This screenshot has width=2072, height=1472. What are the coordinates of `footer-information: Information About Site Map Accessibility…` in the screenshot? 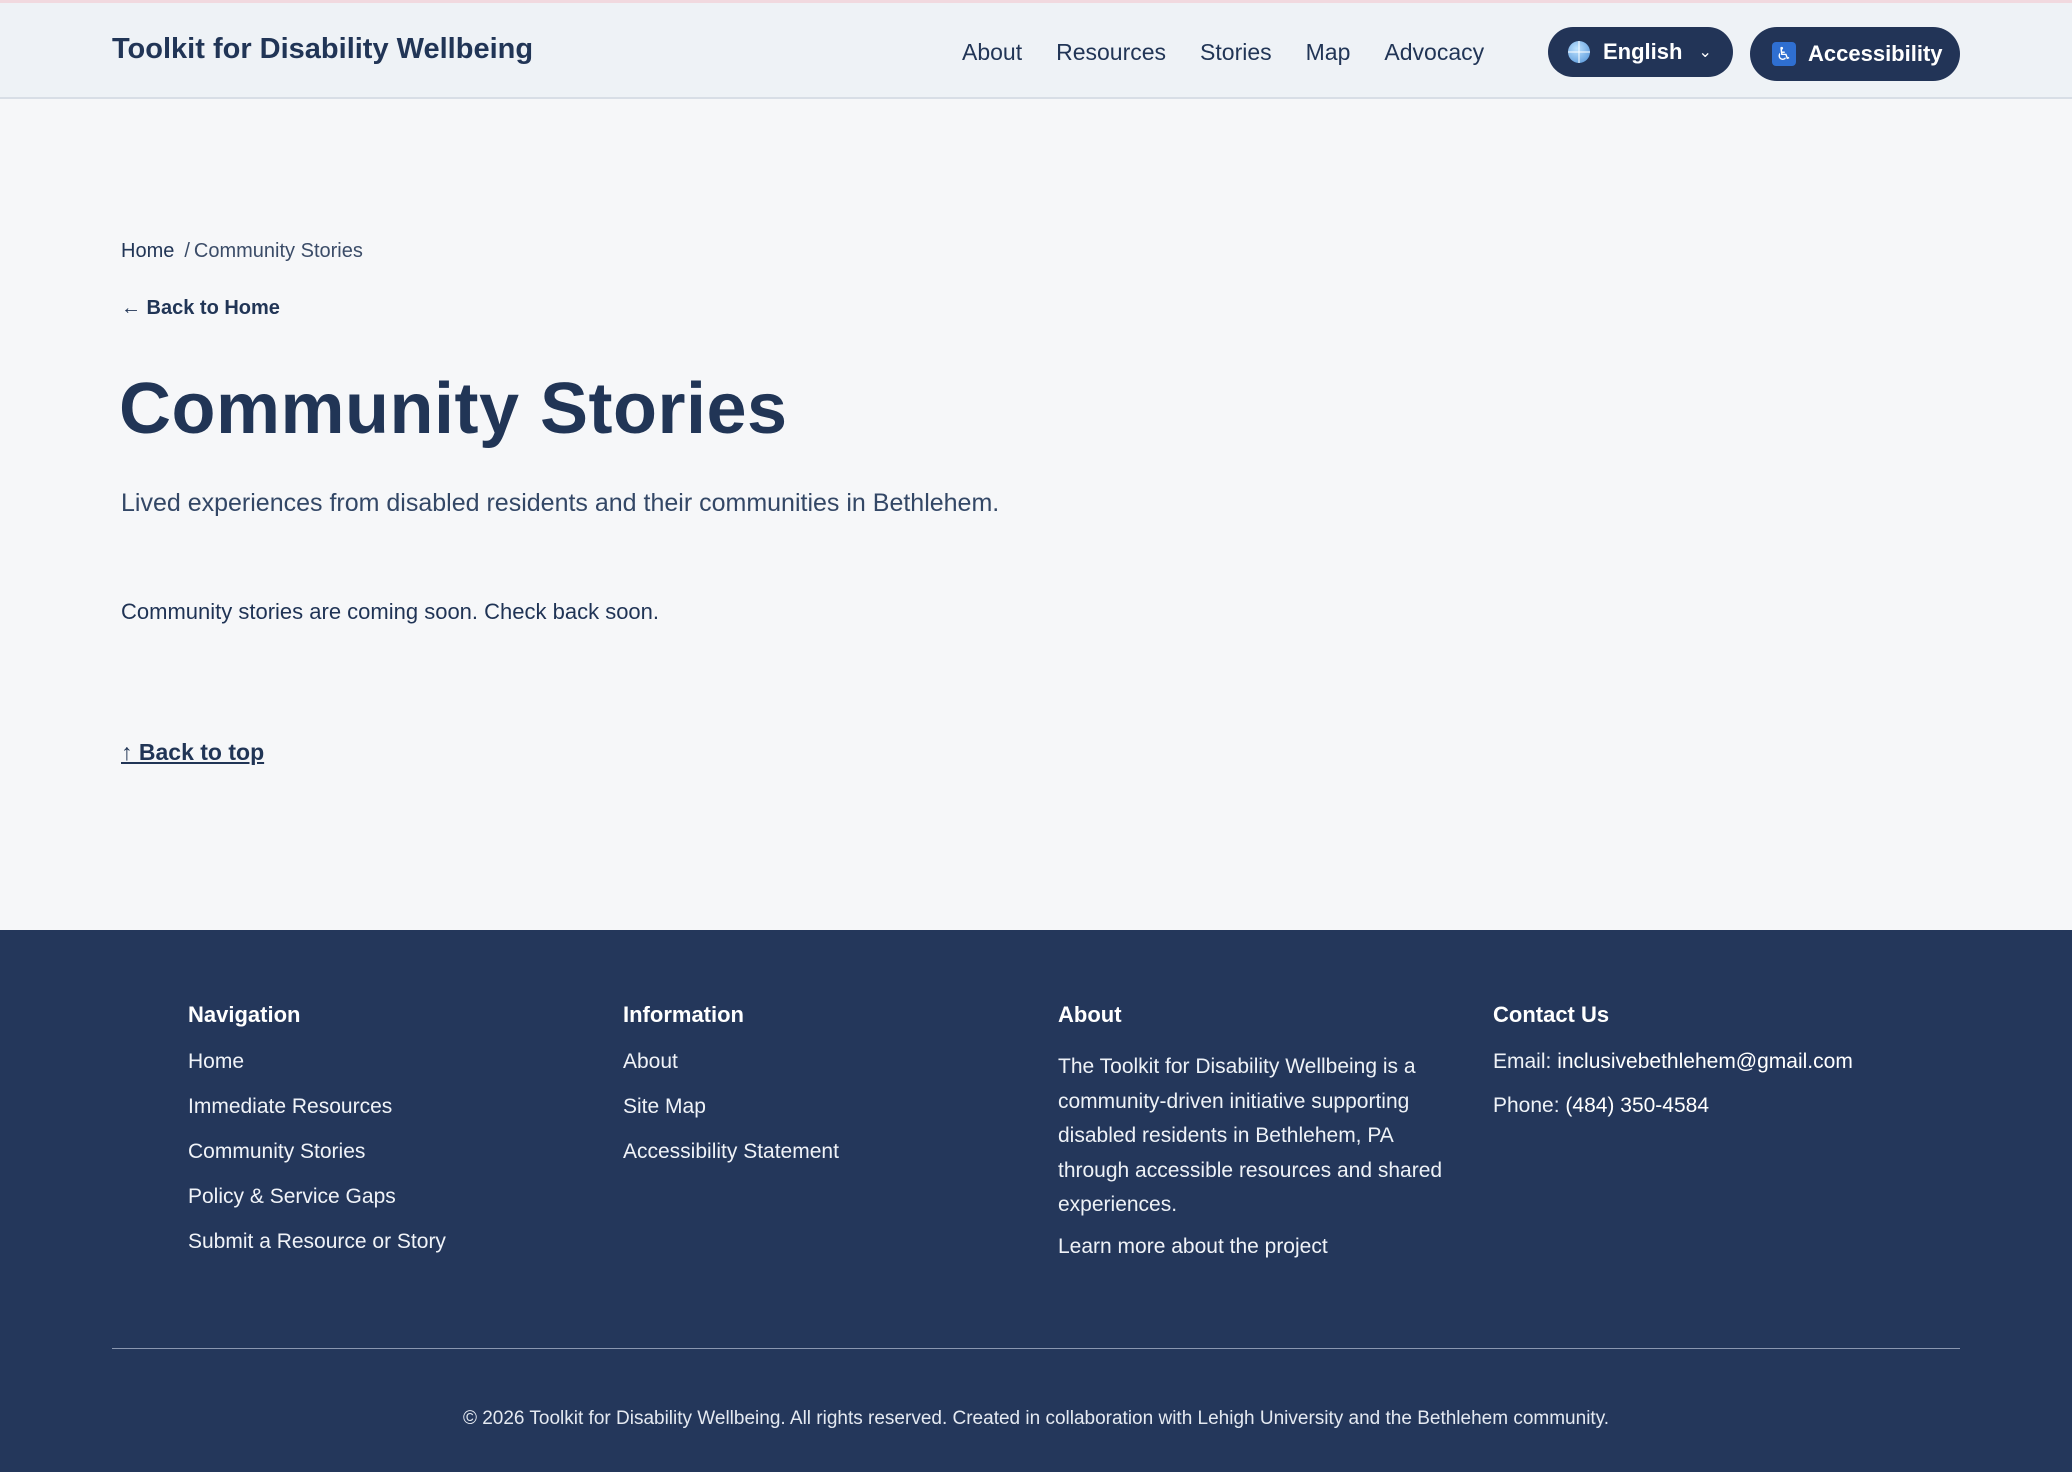 It's located at (731, 1093).